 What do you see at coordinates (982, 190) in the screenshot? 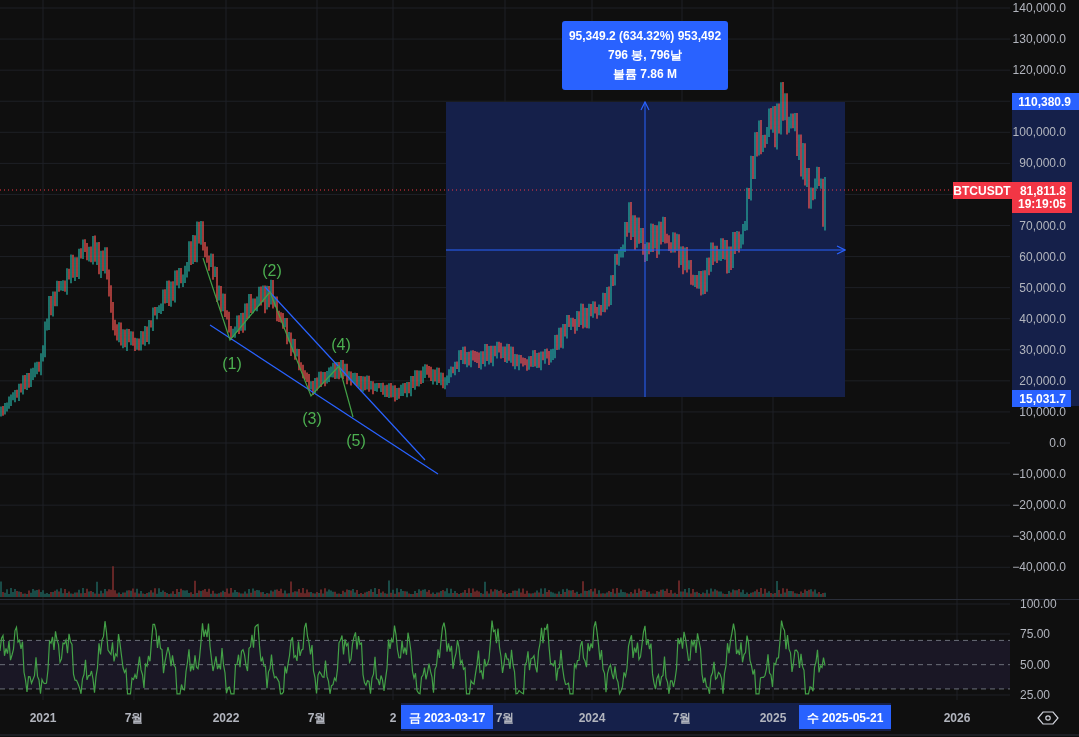
I see `symbol-label: BTCUSDT` at bounding box center [982, 190].